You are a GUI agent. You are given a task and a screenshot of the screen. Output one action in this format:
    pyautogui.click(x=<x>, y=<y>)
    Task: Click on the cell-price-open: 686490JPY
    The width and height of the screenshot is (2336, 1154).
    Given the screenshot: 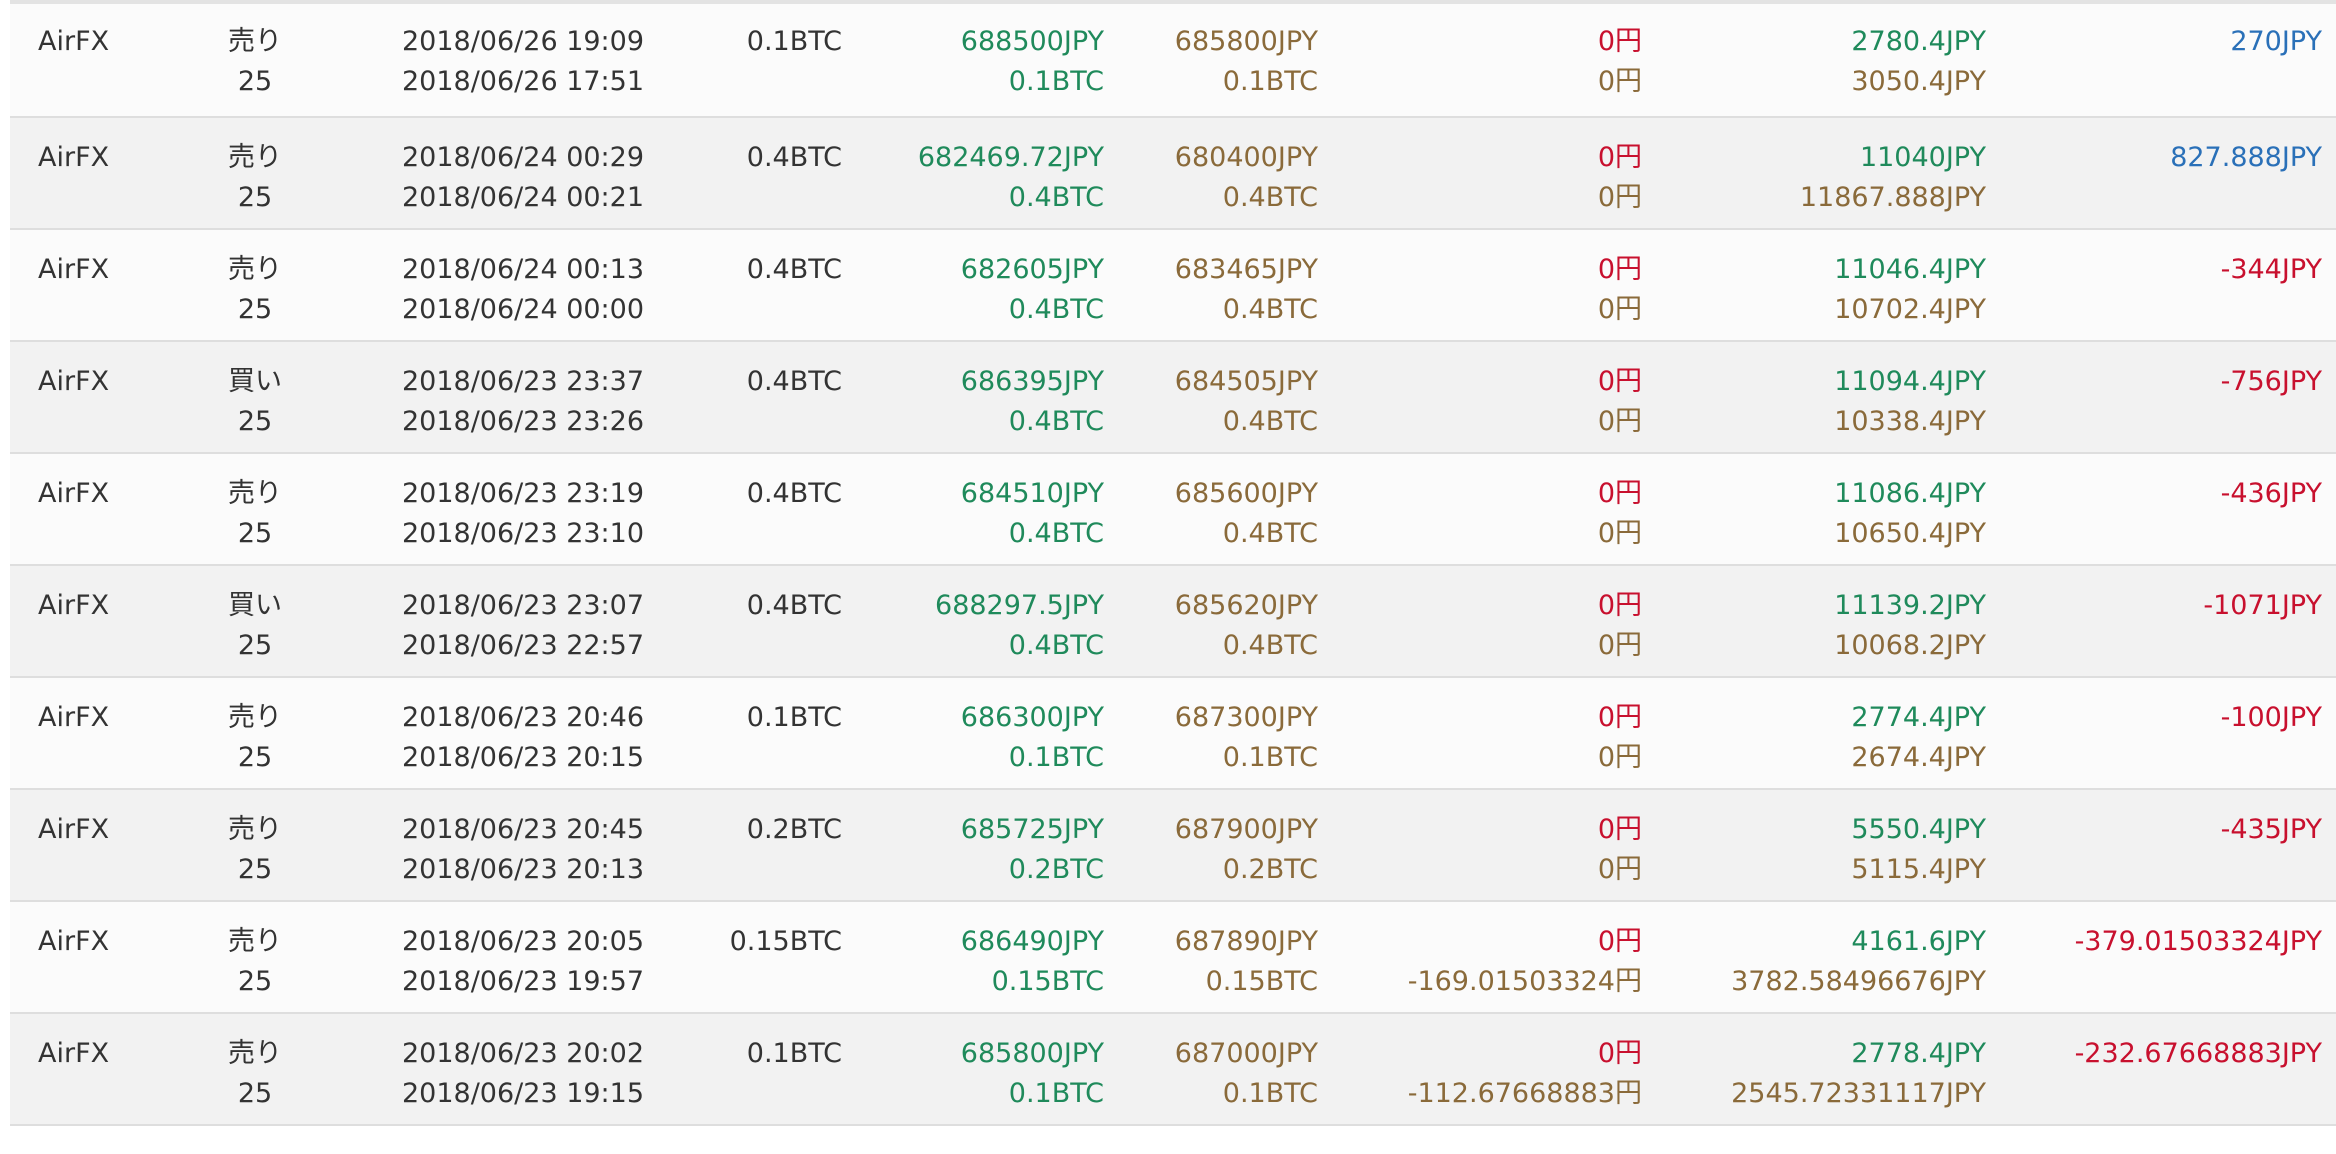 What is the action you would take?
    pyautogui.click(x=1032, y=941)
    